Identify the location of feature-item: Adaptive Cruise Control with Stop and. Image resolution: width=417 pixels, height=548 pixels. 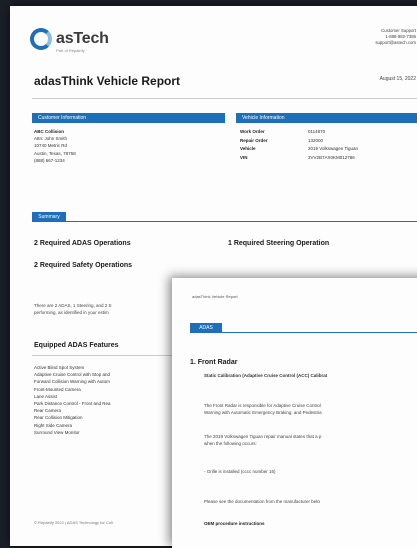
(72, 375).